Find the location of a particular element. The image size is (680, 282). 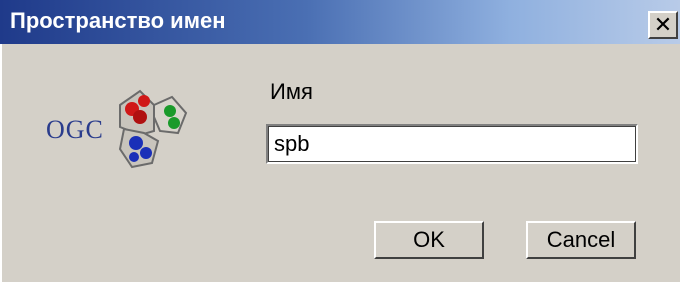

cancel-button: Cancel is located at coordinates (581, 240).